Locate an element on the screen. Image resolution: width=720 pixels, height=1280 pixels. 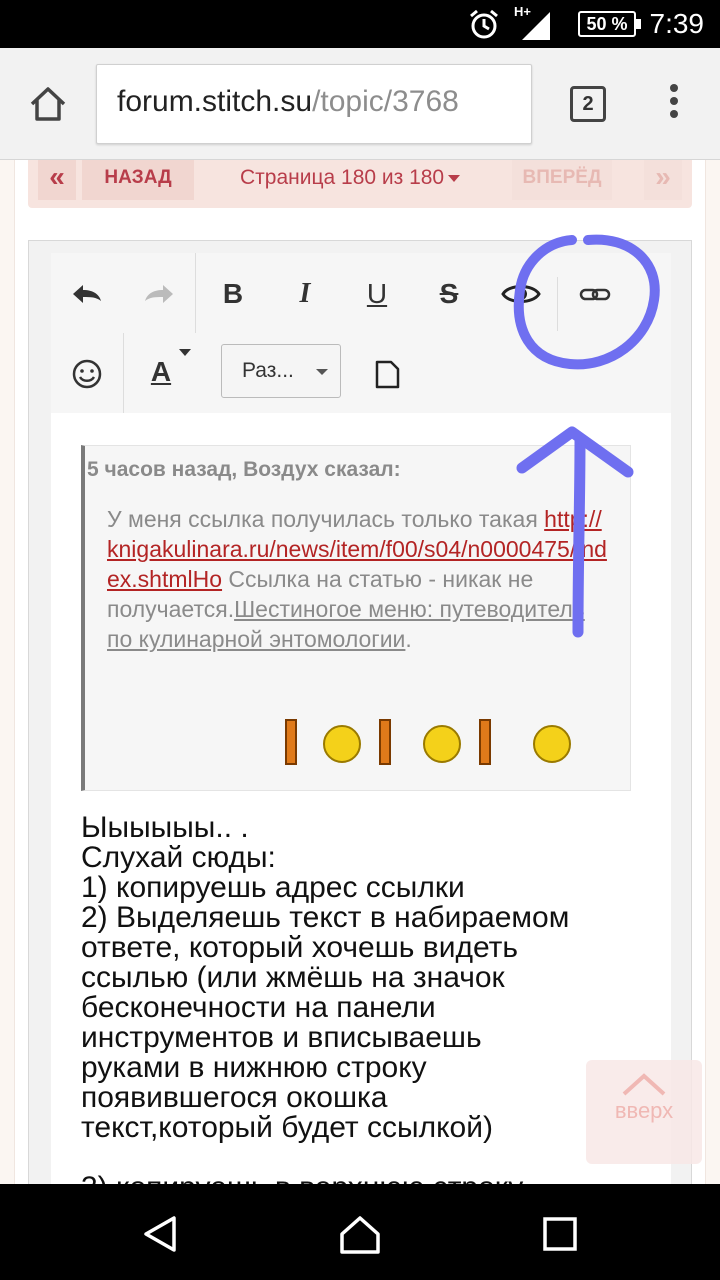
reply-line: ответе, который хочешь видеть is located at coordinates (300, 947).